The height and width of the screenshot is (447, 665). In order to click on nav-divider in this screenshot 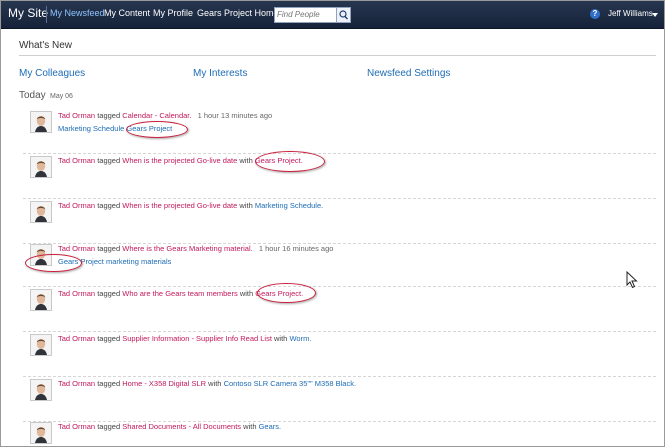, I will do `click(46, 14)`.